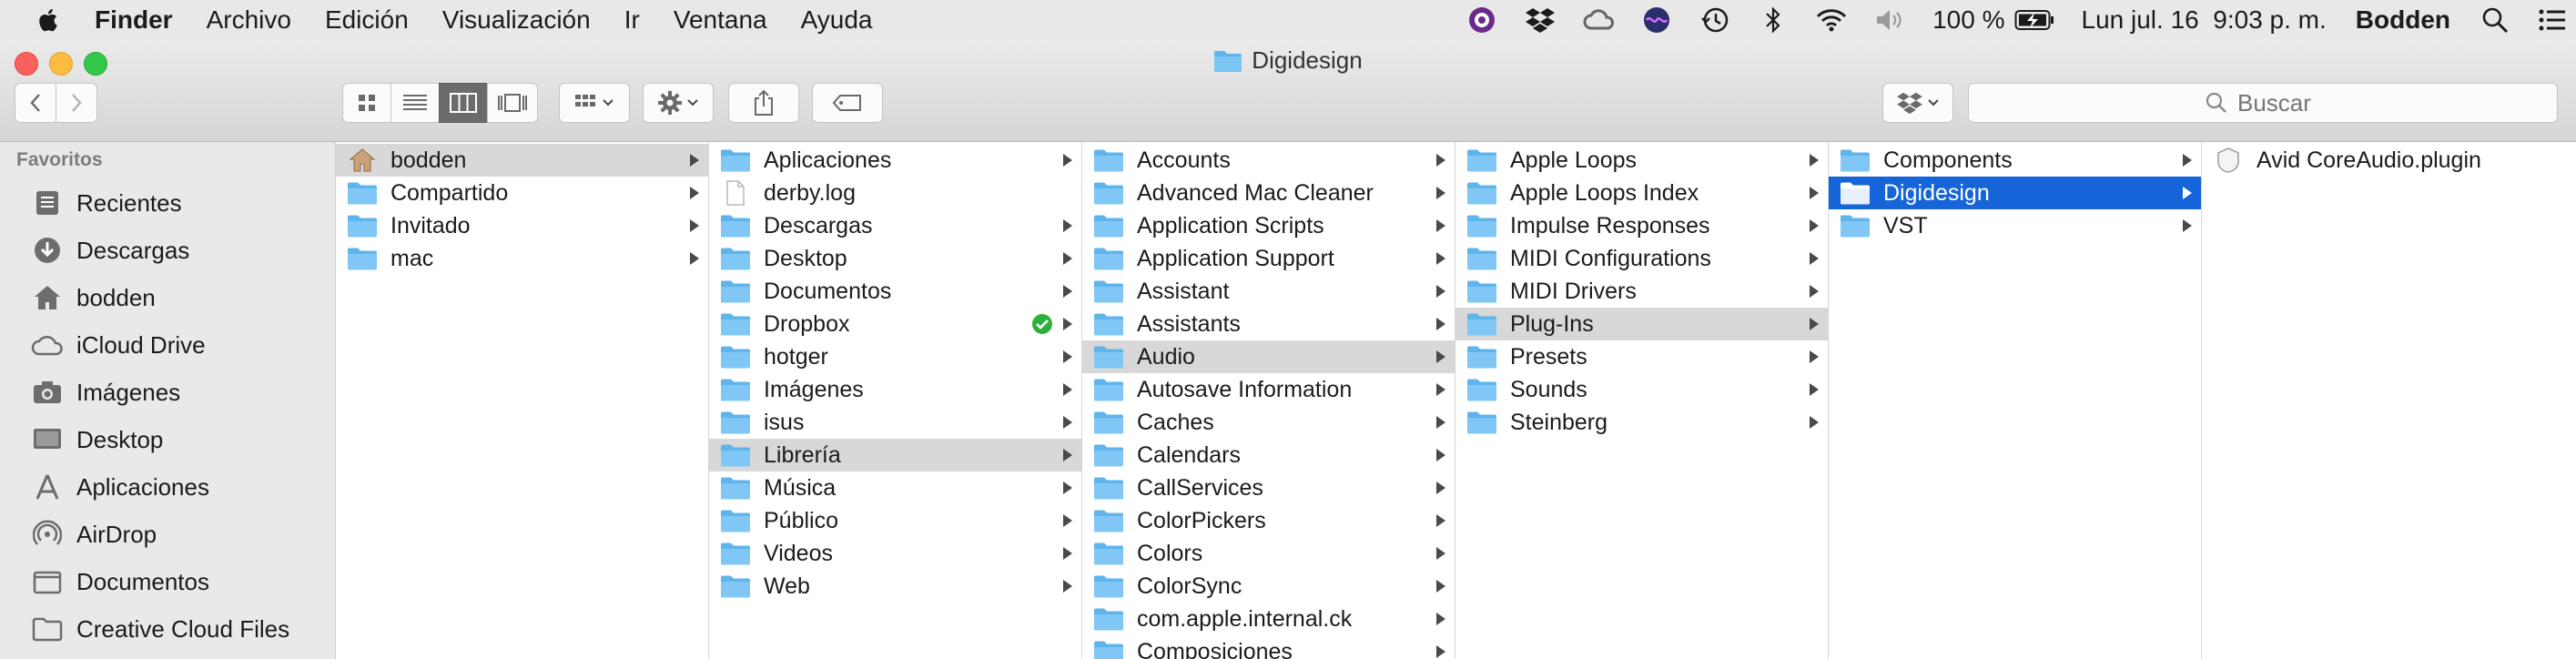 The height and width of the screenshot is (659, 2576). I want to click on sidebar-item-recientes: Recientes, so click(105, 203).